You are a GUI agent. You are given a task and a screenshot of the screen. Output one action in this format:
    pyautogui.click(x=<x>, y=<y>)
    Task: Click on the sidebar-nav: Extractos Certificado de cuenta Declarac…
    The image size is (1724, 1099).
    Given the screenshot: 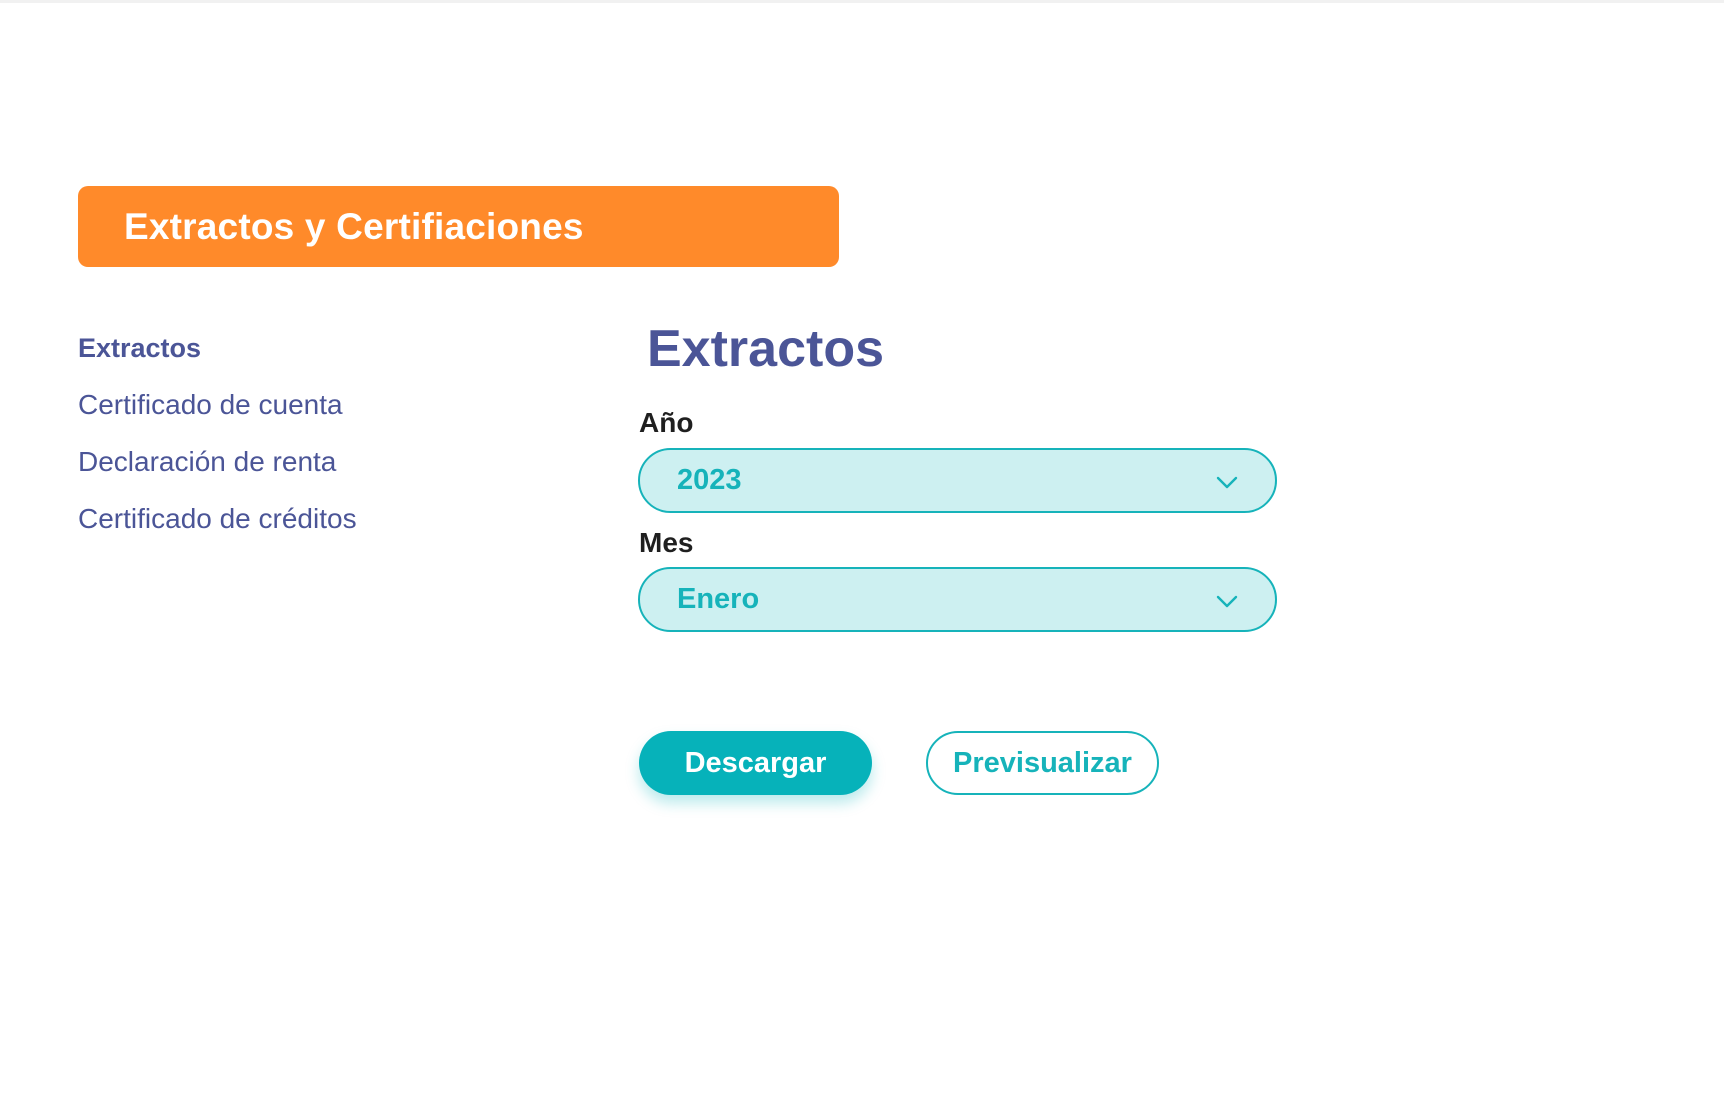 What is the action you would take?
    pyautogui.click(x=298, y=440)
    